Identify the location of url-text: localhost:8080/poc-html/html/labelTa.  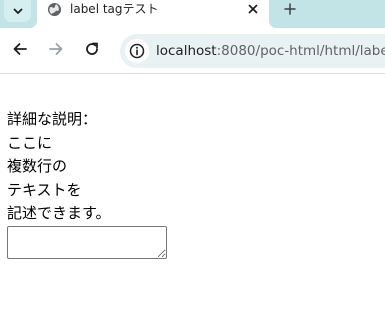
(270, 51).